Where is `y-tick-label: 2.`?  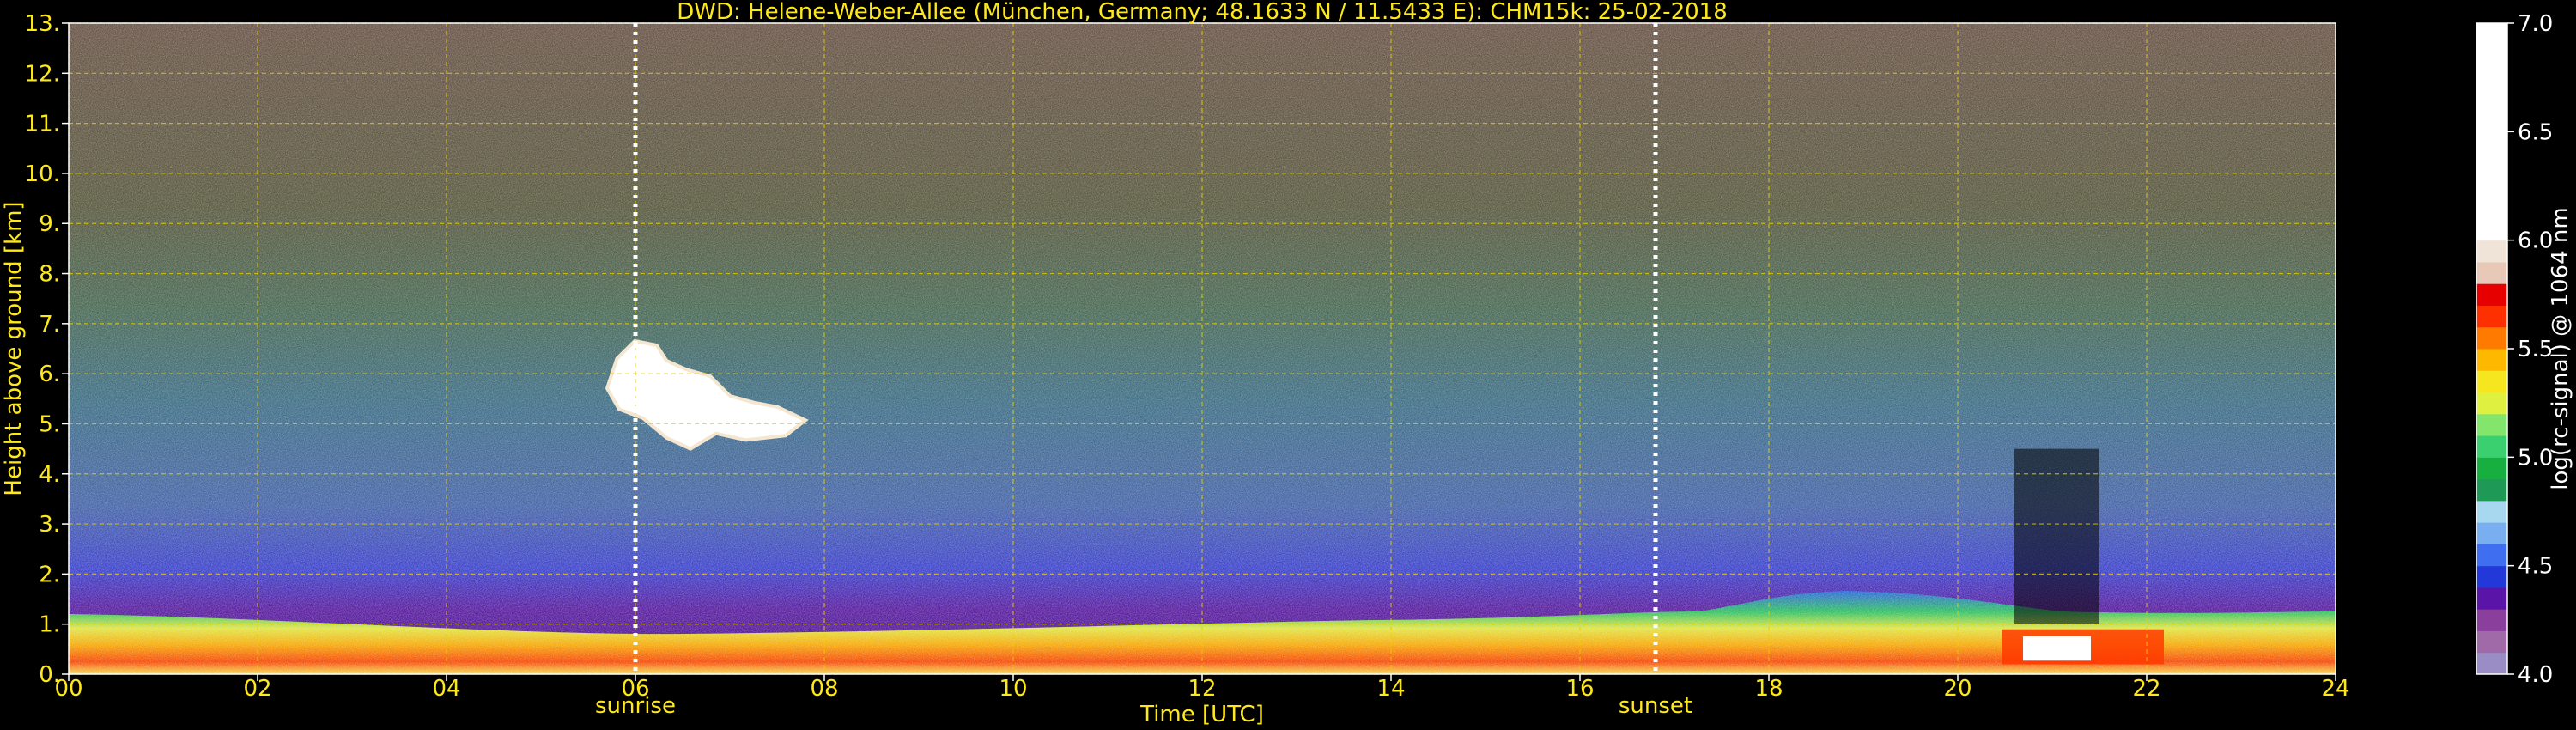 y-tick-label: 2. is located at coordinates (49, 574).